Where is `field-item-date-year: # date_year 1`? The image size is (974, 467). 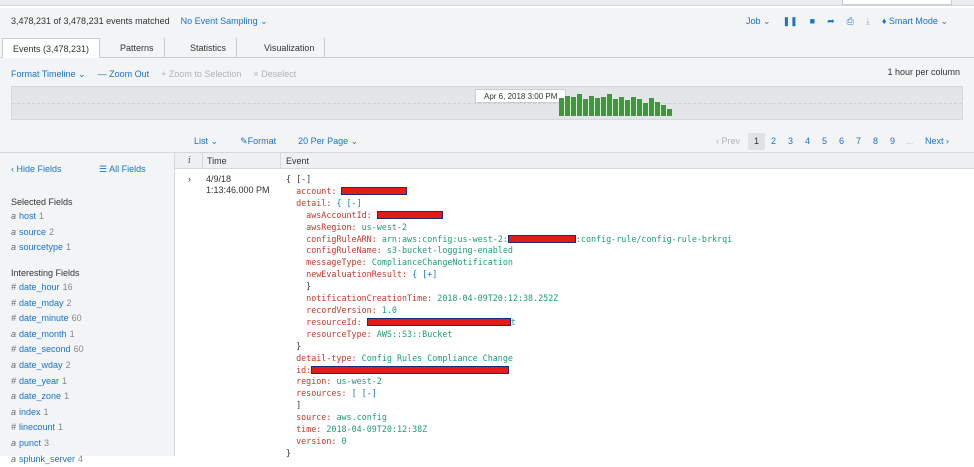
field-item-date-year: # date_year 1 is located at coordinates (47, 382).